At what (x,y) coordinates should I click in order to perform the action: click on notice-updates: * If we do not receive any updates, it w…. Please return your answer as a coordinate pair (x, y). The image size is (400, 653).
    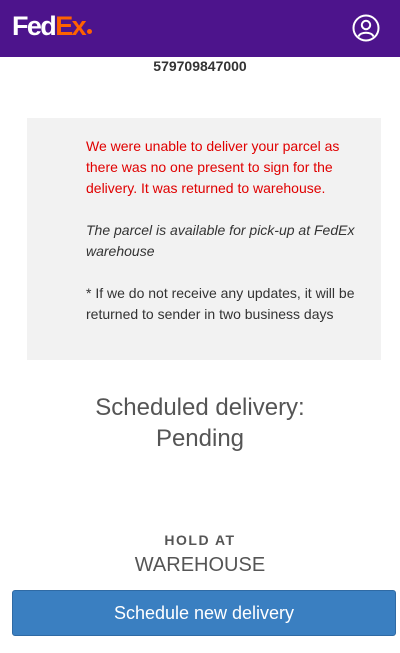
    Looking at the image, I should click on (220, 303).